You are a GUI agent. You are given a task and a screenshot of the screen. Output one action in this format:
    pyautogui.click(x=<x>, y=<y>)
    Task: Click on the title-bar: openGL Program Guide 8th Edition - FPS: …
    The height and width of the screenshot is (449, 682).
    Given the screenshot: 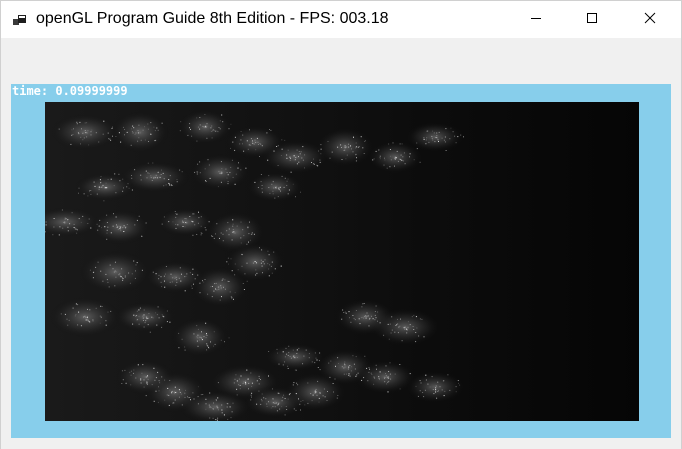 What is the action you would take?
    pyautogui.click(x=341, y=19)
    